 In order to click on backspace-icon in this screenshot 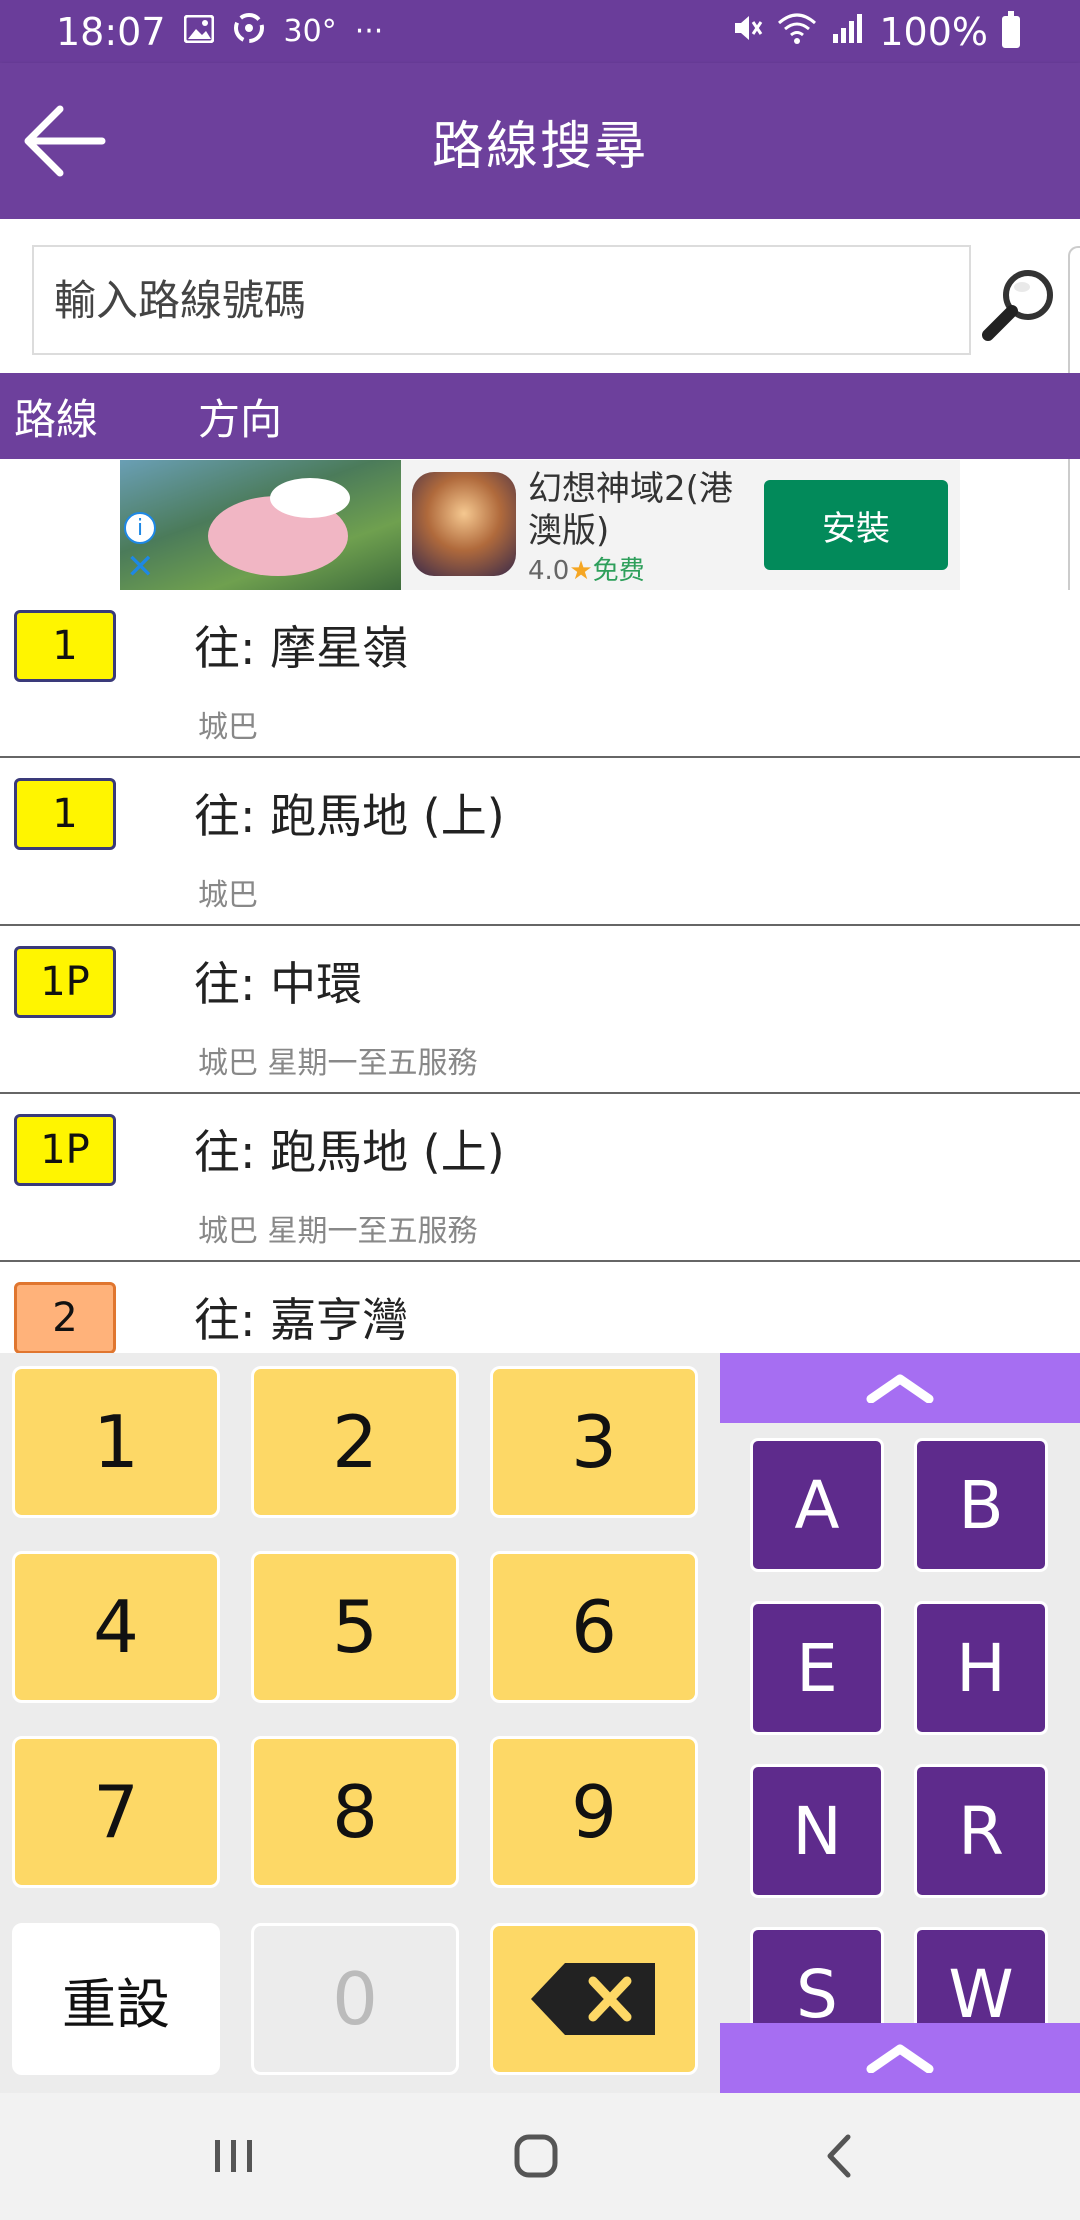, I will do `click(593, 1999)`.